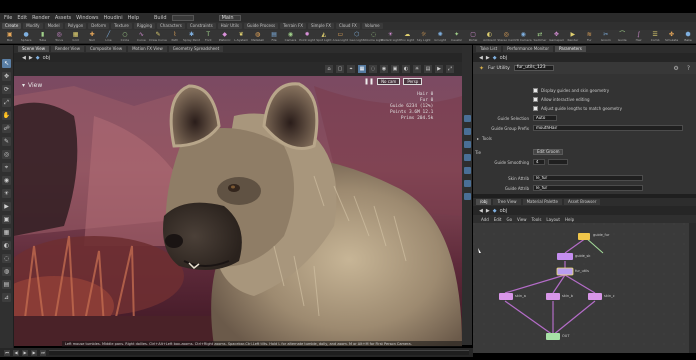  Describe the element at coordinates (588, 178) in the screenshot. I see `skin-attrib-field: le_fur` at that location.